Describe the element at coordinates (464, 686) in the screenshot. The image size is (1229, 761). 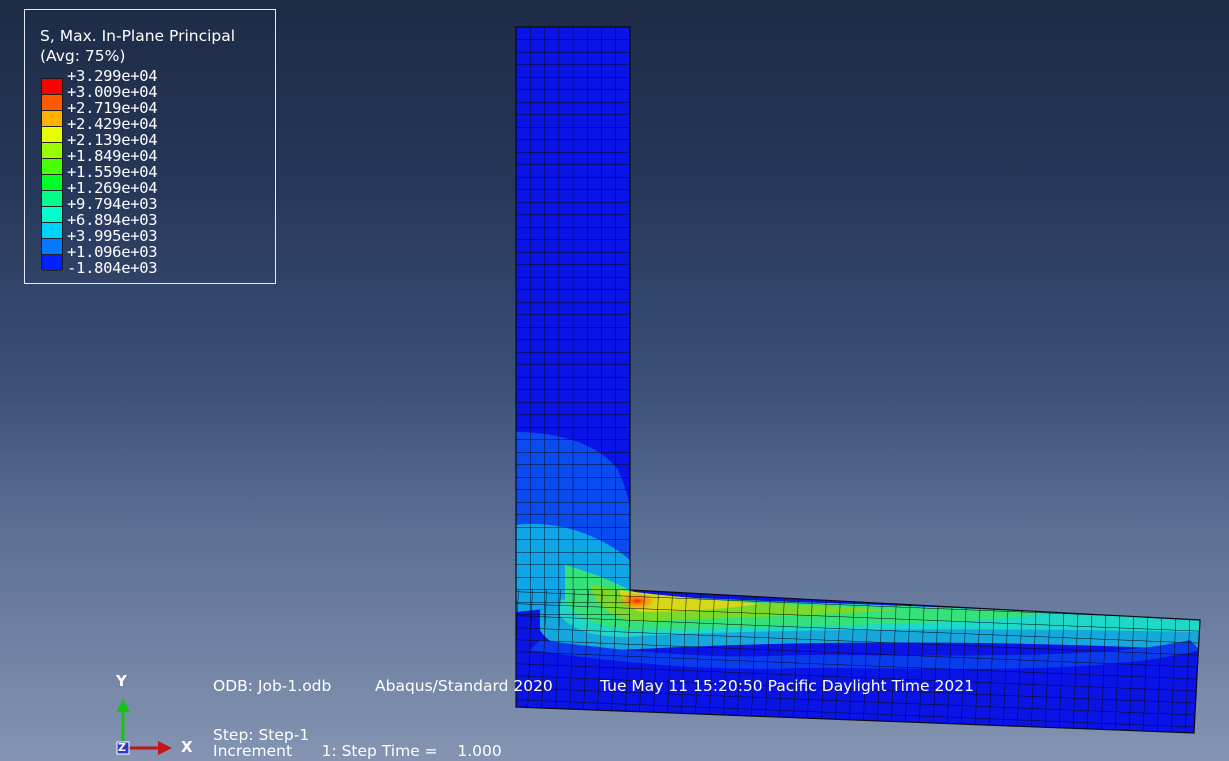
I see `solver-info: Abaqus/Standard 2020` at that location.